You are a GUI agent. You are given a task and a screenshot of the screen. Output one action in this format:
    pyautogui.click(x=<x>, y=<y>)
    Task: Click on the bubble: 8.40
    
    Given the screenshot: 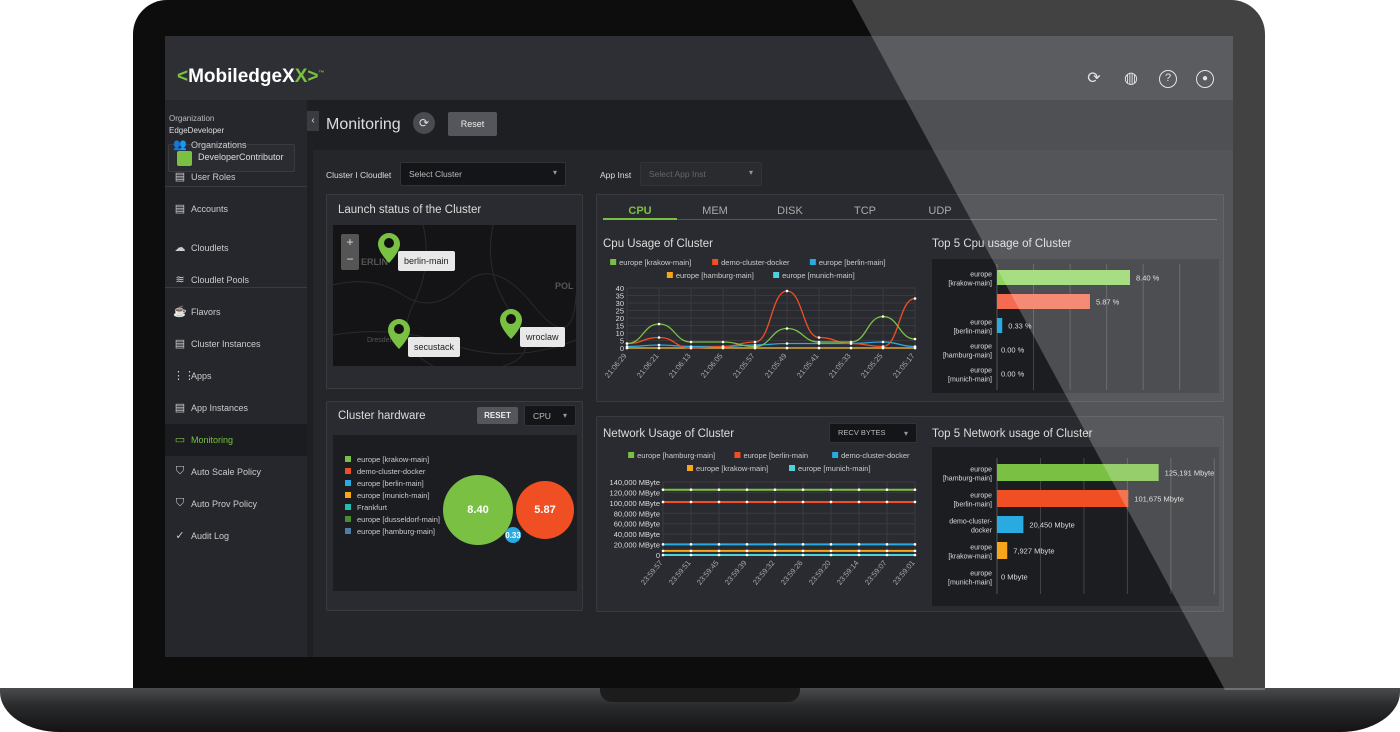 What is the action you would take?
    pyautogui.click(x=478, y=510)
    